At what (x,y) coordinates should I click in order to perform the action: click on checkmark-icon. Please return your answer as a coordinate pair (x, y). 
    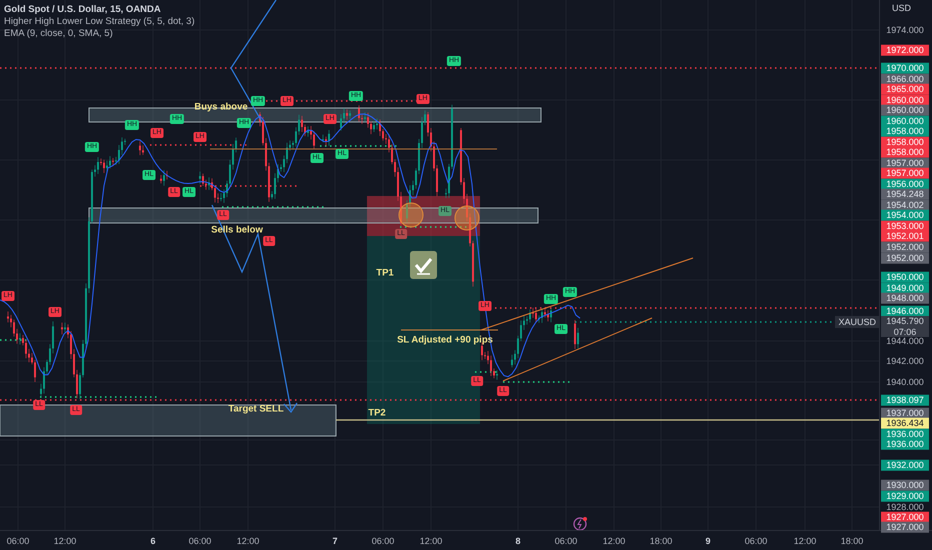
    Looking at the image, I should click on (423, 265).